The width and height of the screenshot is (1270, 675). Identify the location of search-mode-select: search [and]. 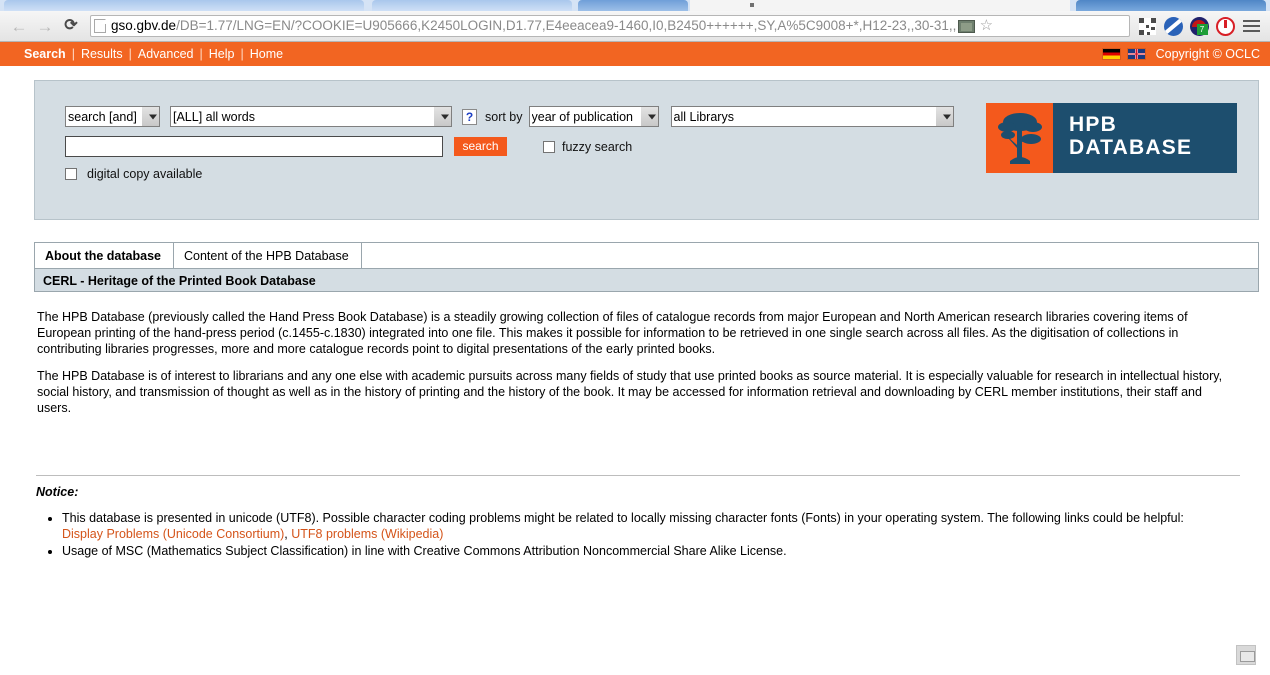
(112, 116).